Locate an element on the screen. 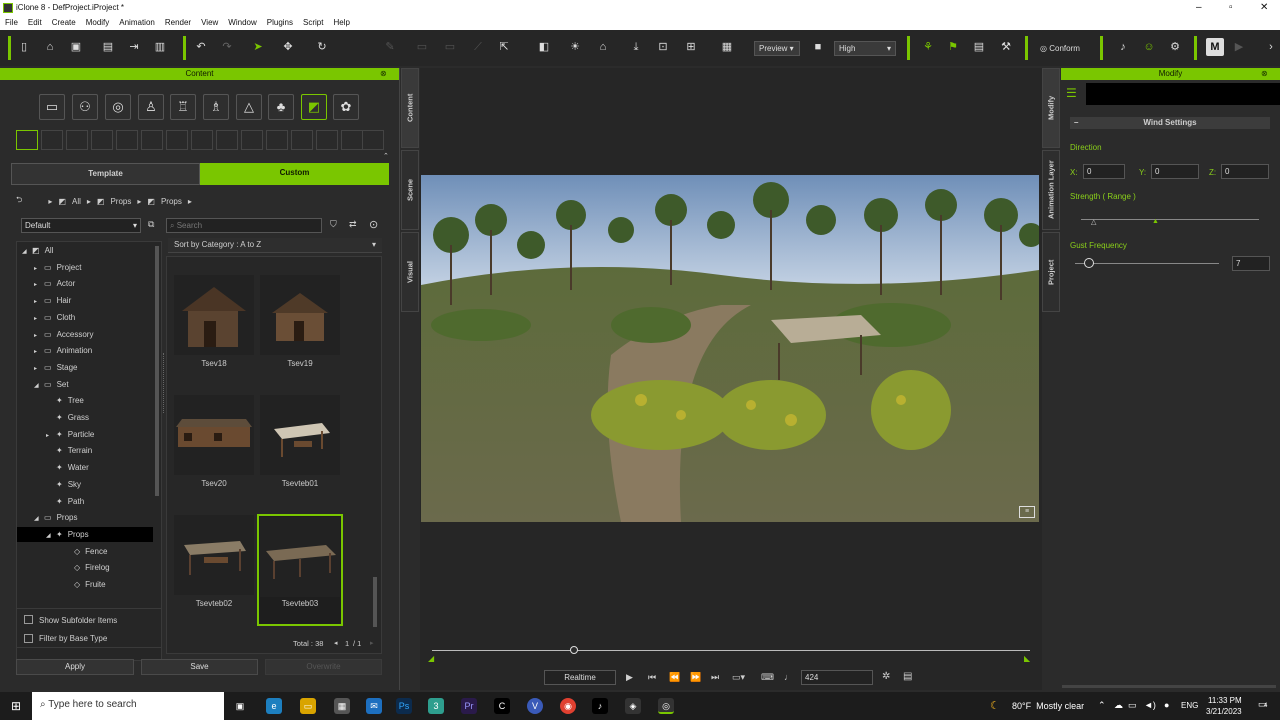 This screenshot has height=720, width=1280. tree-item: ◇ Fence is located at coordinates (85, 551).